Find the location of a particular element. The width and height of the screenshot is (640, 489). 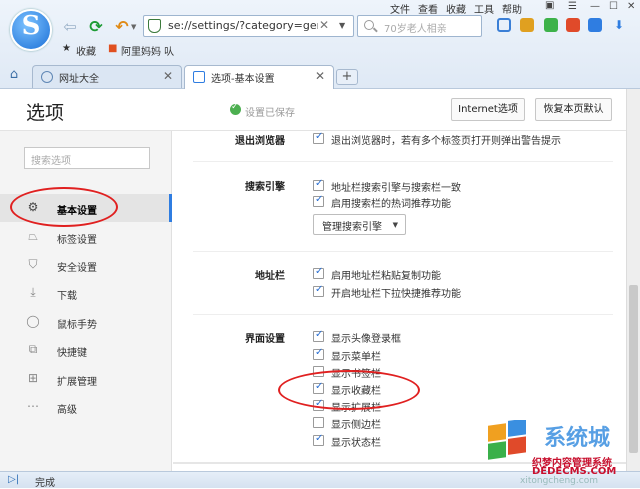

option-label: 显示状态栏 is located at coordinates (356, 443).